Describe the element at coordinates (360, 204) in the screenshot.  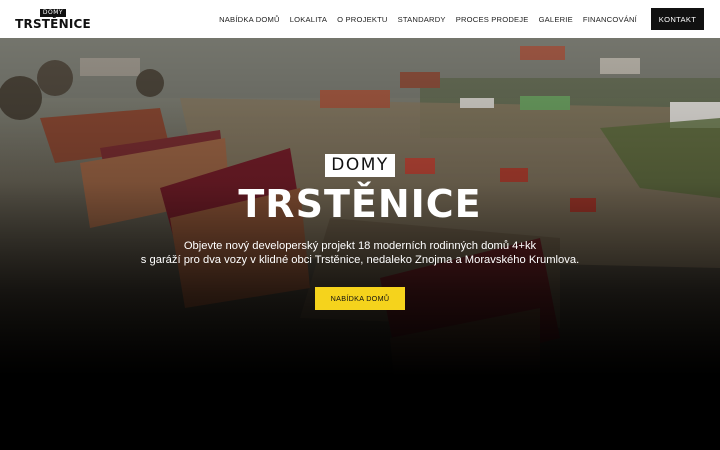
I see `hero-title: TRSTĚNICE` at that location.